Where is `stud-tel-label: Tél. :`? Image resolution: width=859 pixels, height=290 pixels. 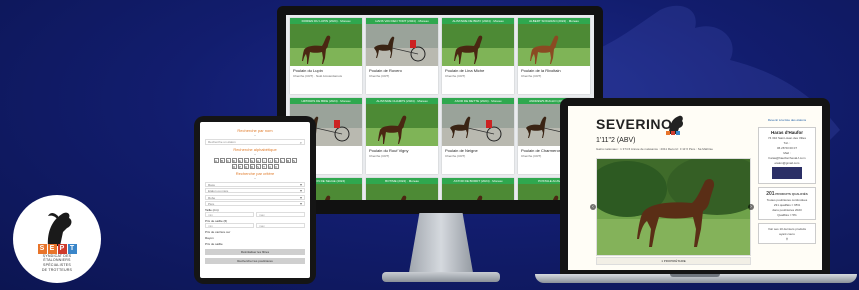
stud-tel-label: Tél. : is located at coordinates (787, 143).